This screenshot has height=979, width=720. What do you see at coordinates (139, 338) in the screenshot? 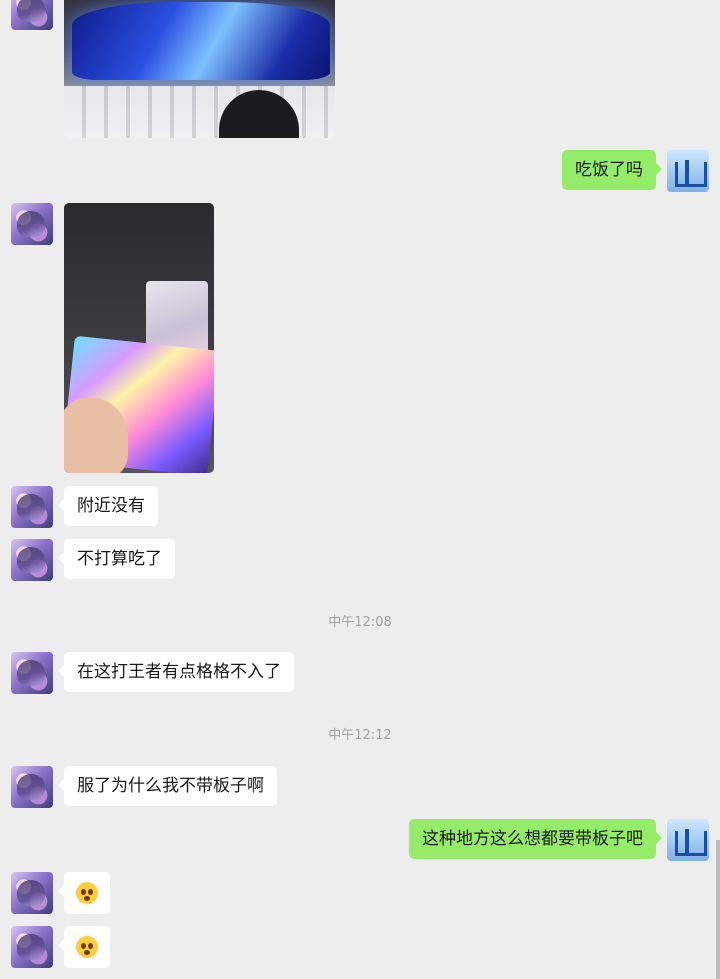
I see `holographic-card-photo` at bounding box center [139, 338].